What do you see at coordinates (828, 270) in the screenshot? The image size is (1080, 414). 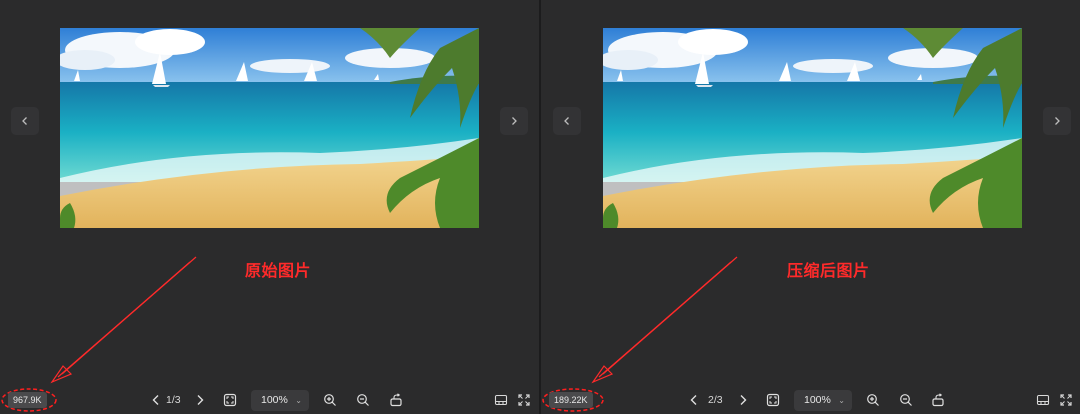 I see `annotation-caption: 压缩后图片` at bounding box center [828, 270].